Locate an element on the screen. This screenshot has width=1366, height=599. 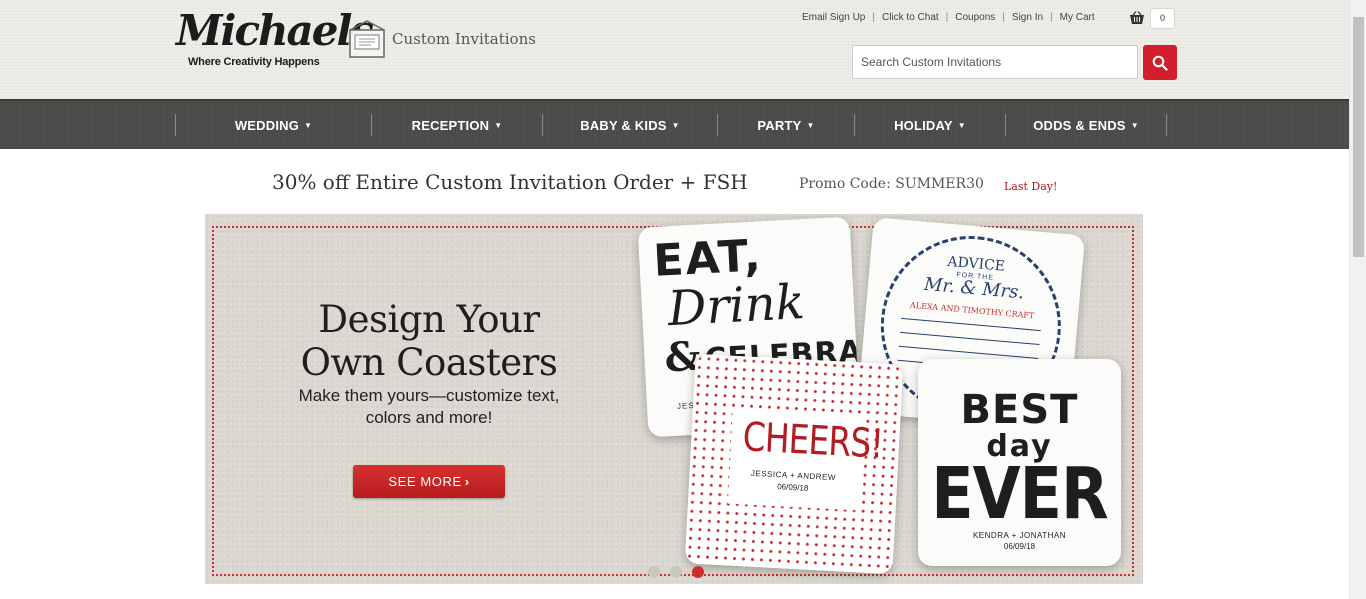
nav-item-baby-kids: BABY & KIDS ▼ is located at coordinates (630, 125).